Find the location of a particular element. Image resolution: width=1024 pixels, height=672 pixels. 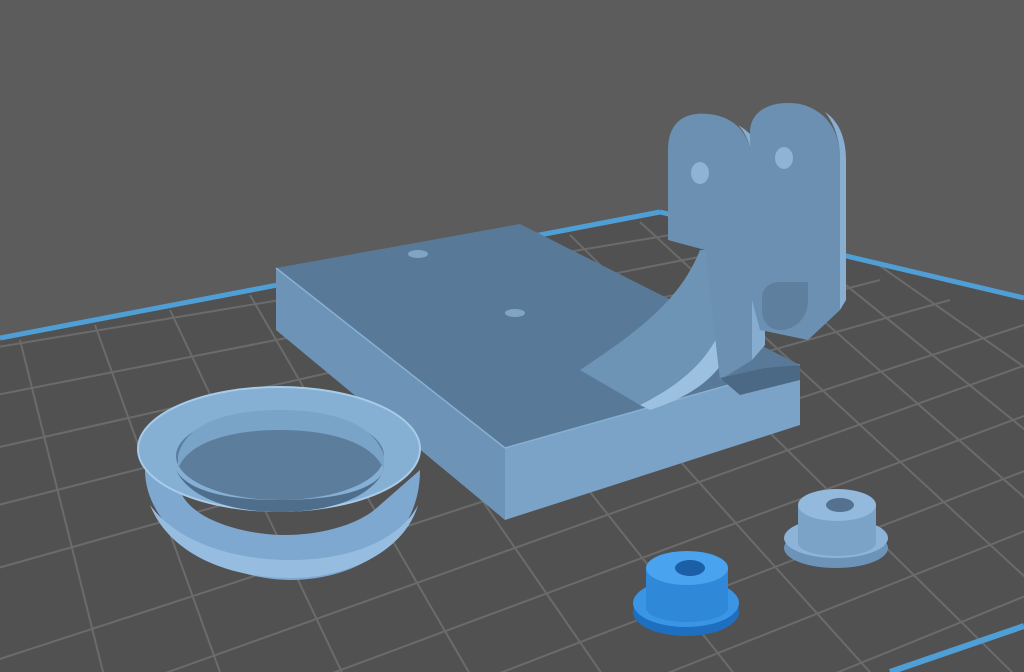

bushing-small-hole is located at coordinates (840, 505).